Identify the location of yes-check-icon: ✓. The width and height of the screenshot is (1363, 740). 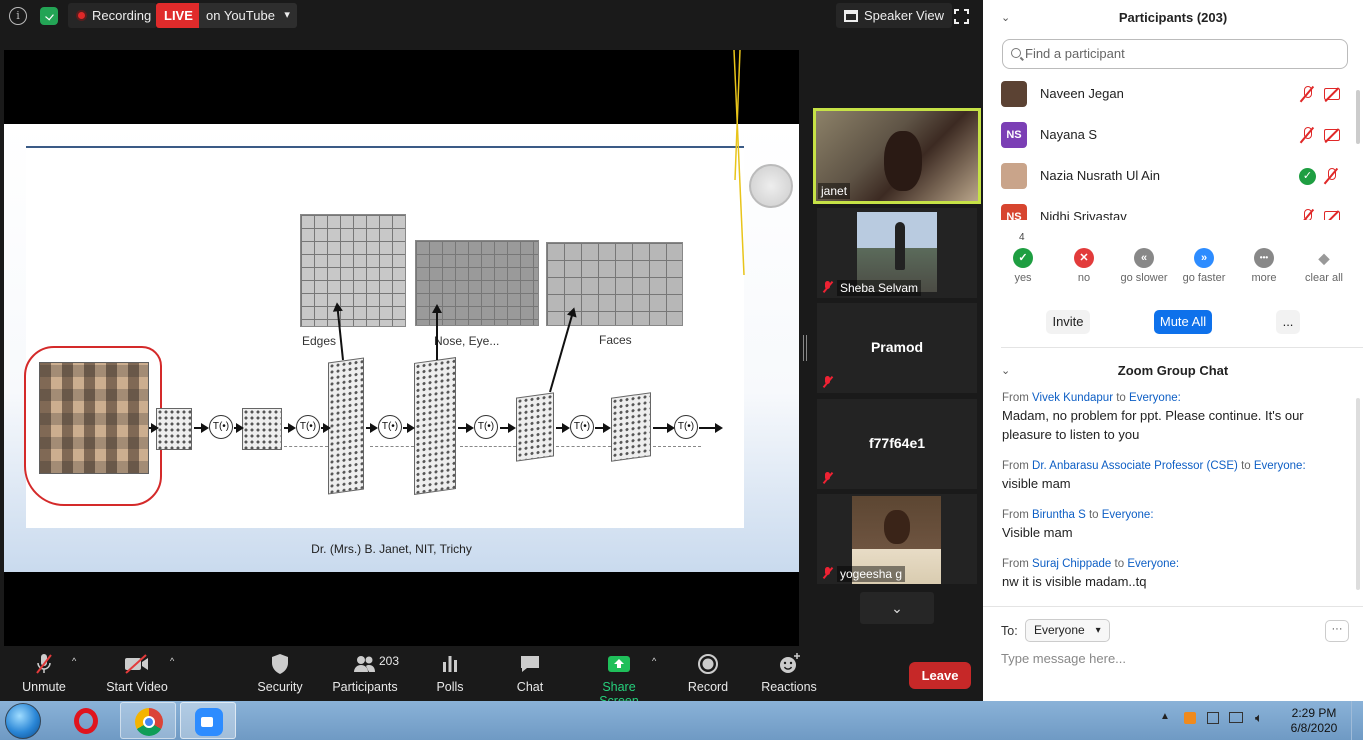
(1023, 258).